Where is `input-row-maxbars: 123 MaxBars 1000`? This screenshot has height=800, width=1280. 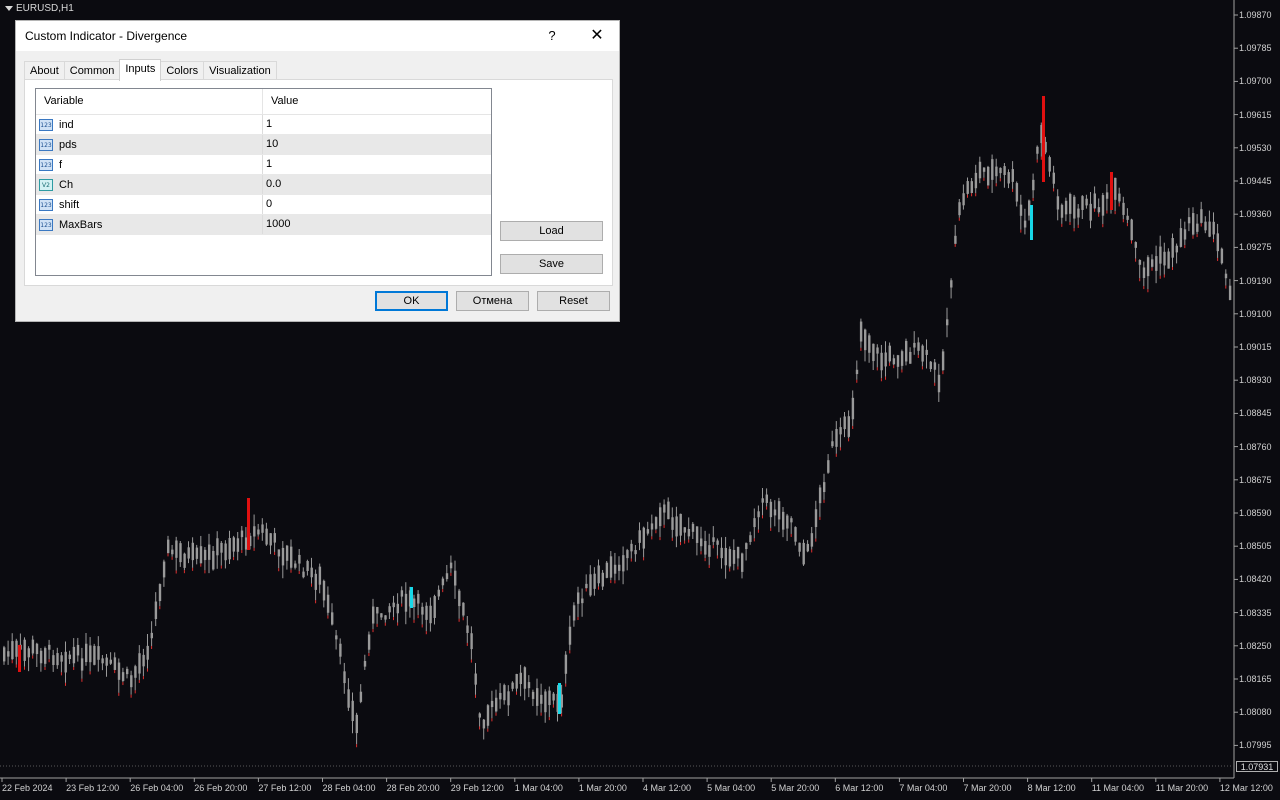 input-row-maxbars: 123 MaxBars 1000 is located at coordinates (263, 225).